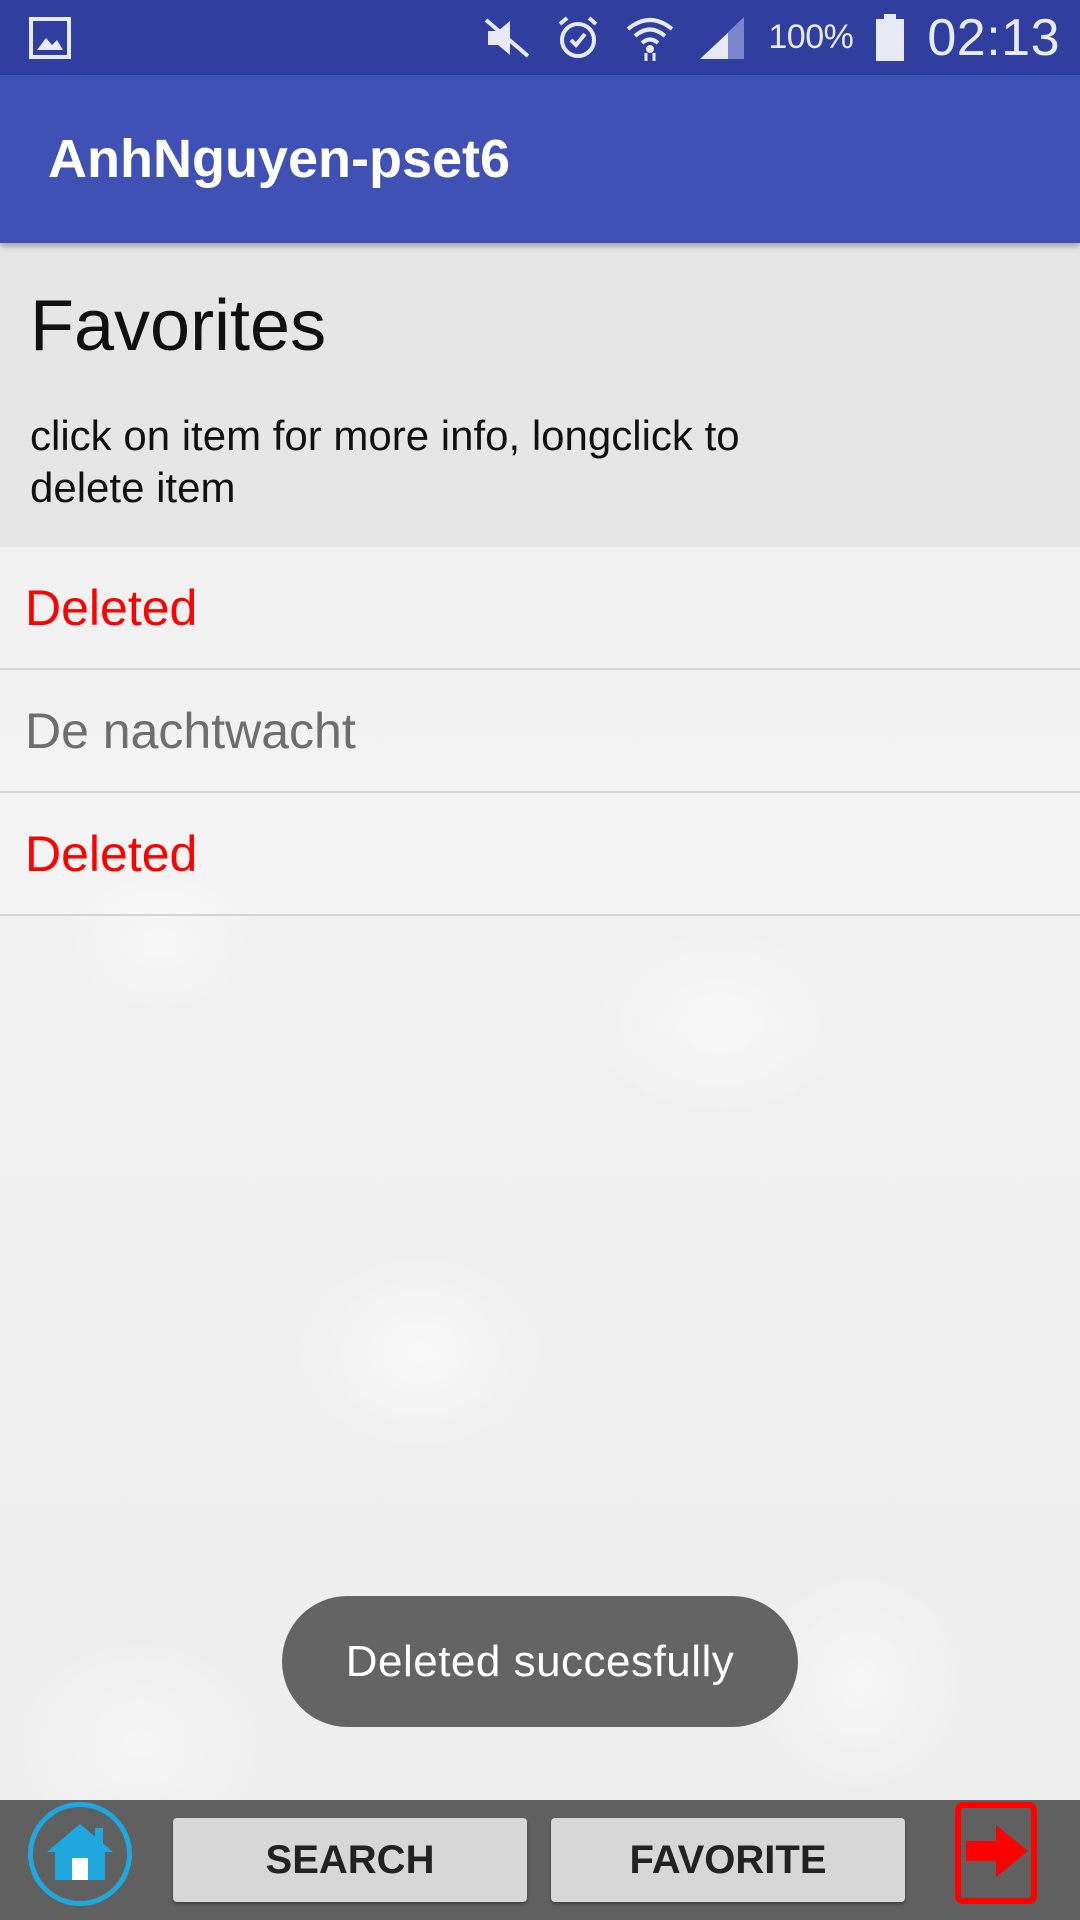  I want to click on clock: 02:13, so click(993, 37).